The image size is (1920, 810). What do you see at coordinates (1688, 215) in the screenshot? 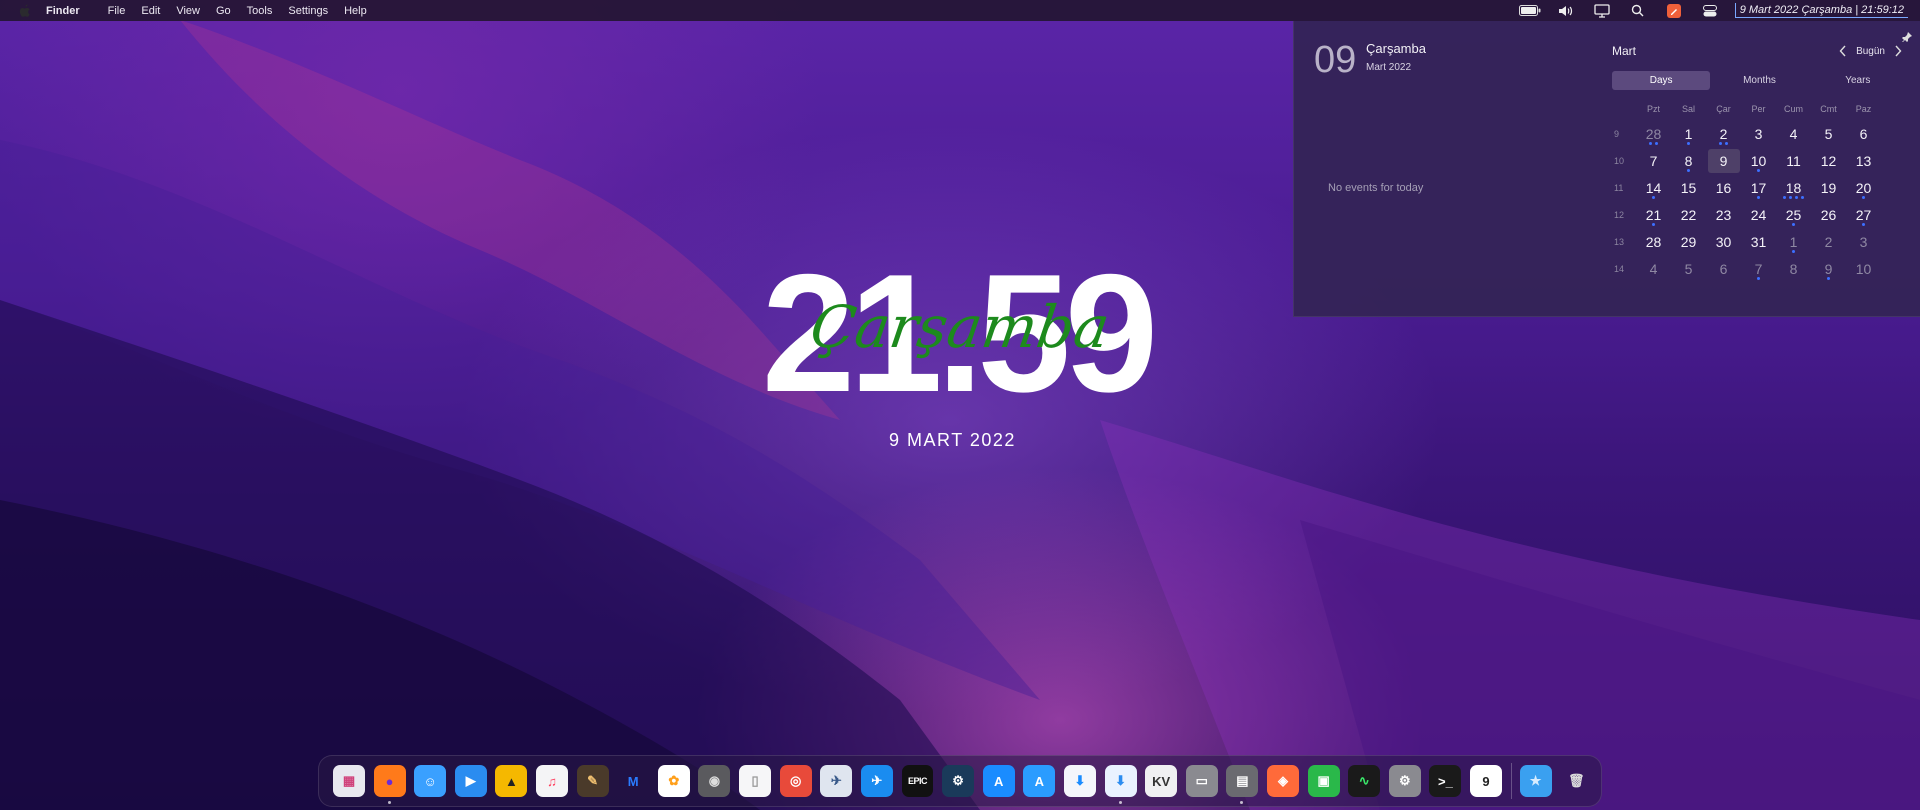
I see `calendar-day: 22` at bounding box center [1688, 215].